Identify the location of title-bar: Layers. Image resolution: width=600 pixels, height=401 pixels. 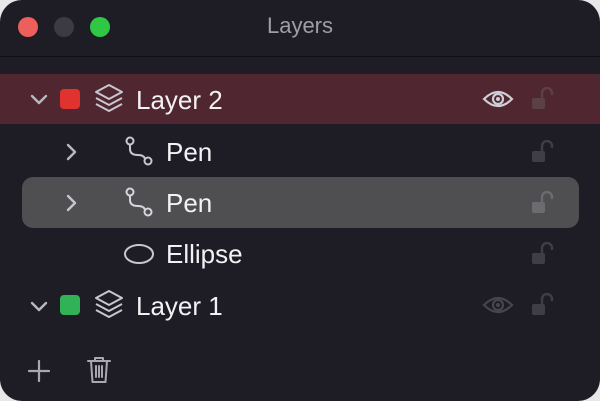
(300, 28).